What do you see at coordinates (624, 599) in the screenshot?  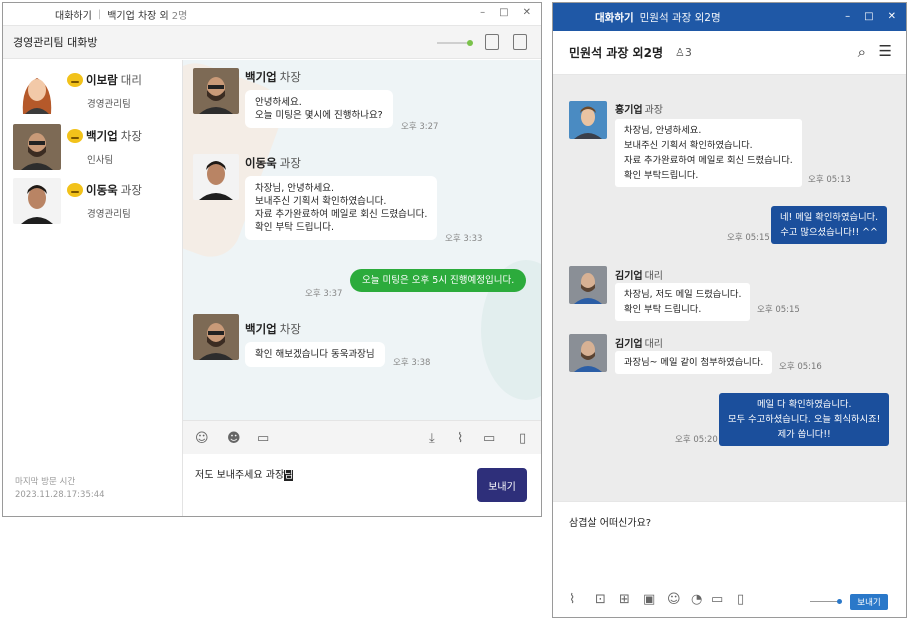 I see `add-icon: ⊞` at bounding box center [624, 599].